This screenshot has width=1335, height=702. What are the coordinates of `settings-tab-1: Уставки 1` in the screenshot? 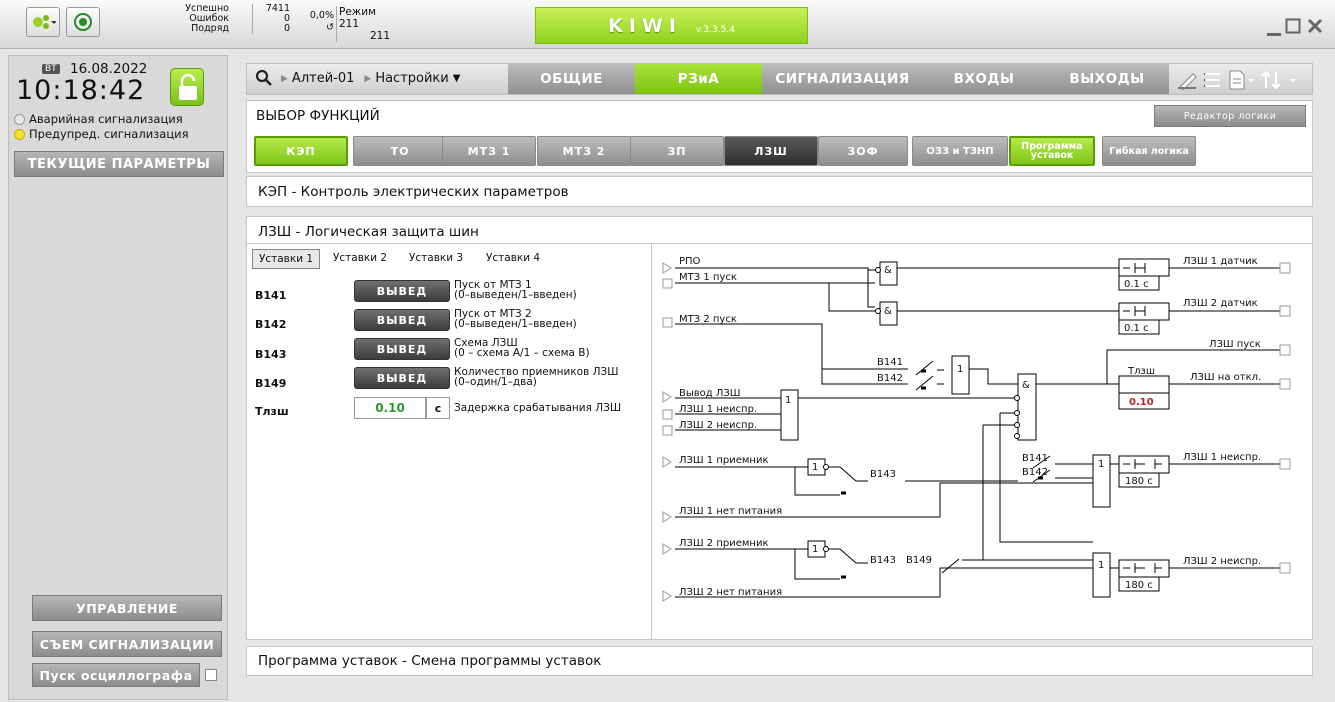 It's located at (286, 259).